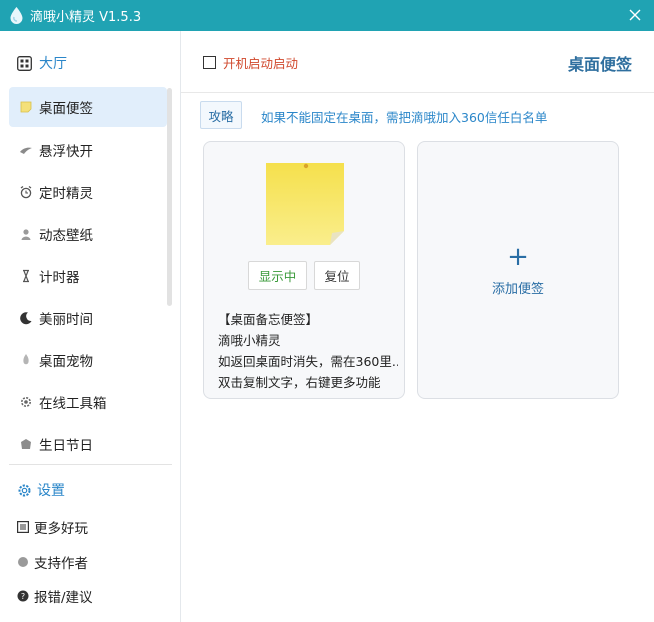 The width and height of the screenshot is (654, 622). What do you see at coordinates (221, 115) in the screenshot?
I see `guide-button: 攻略` at bounding box center [221, 115].